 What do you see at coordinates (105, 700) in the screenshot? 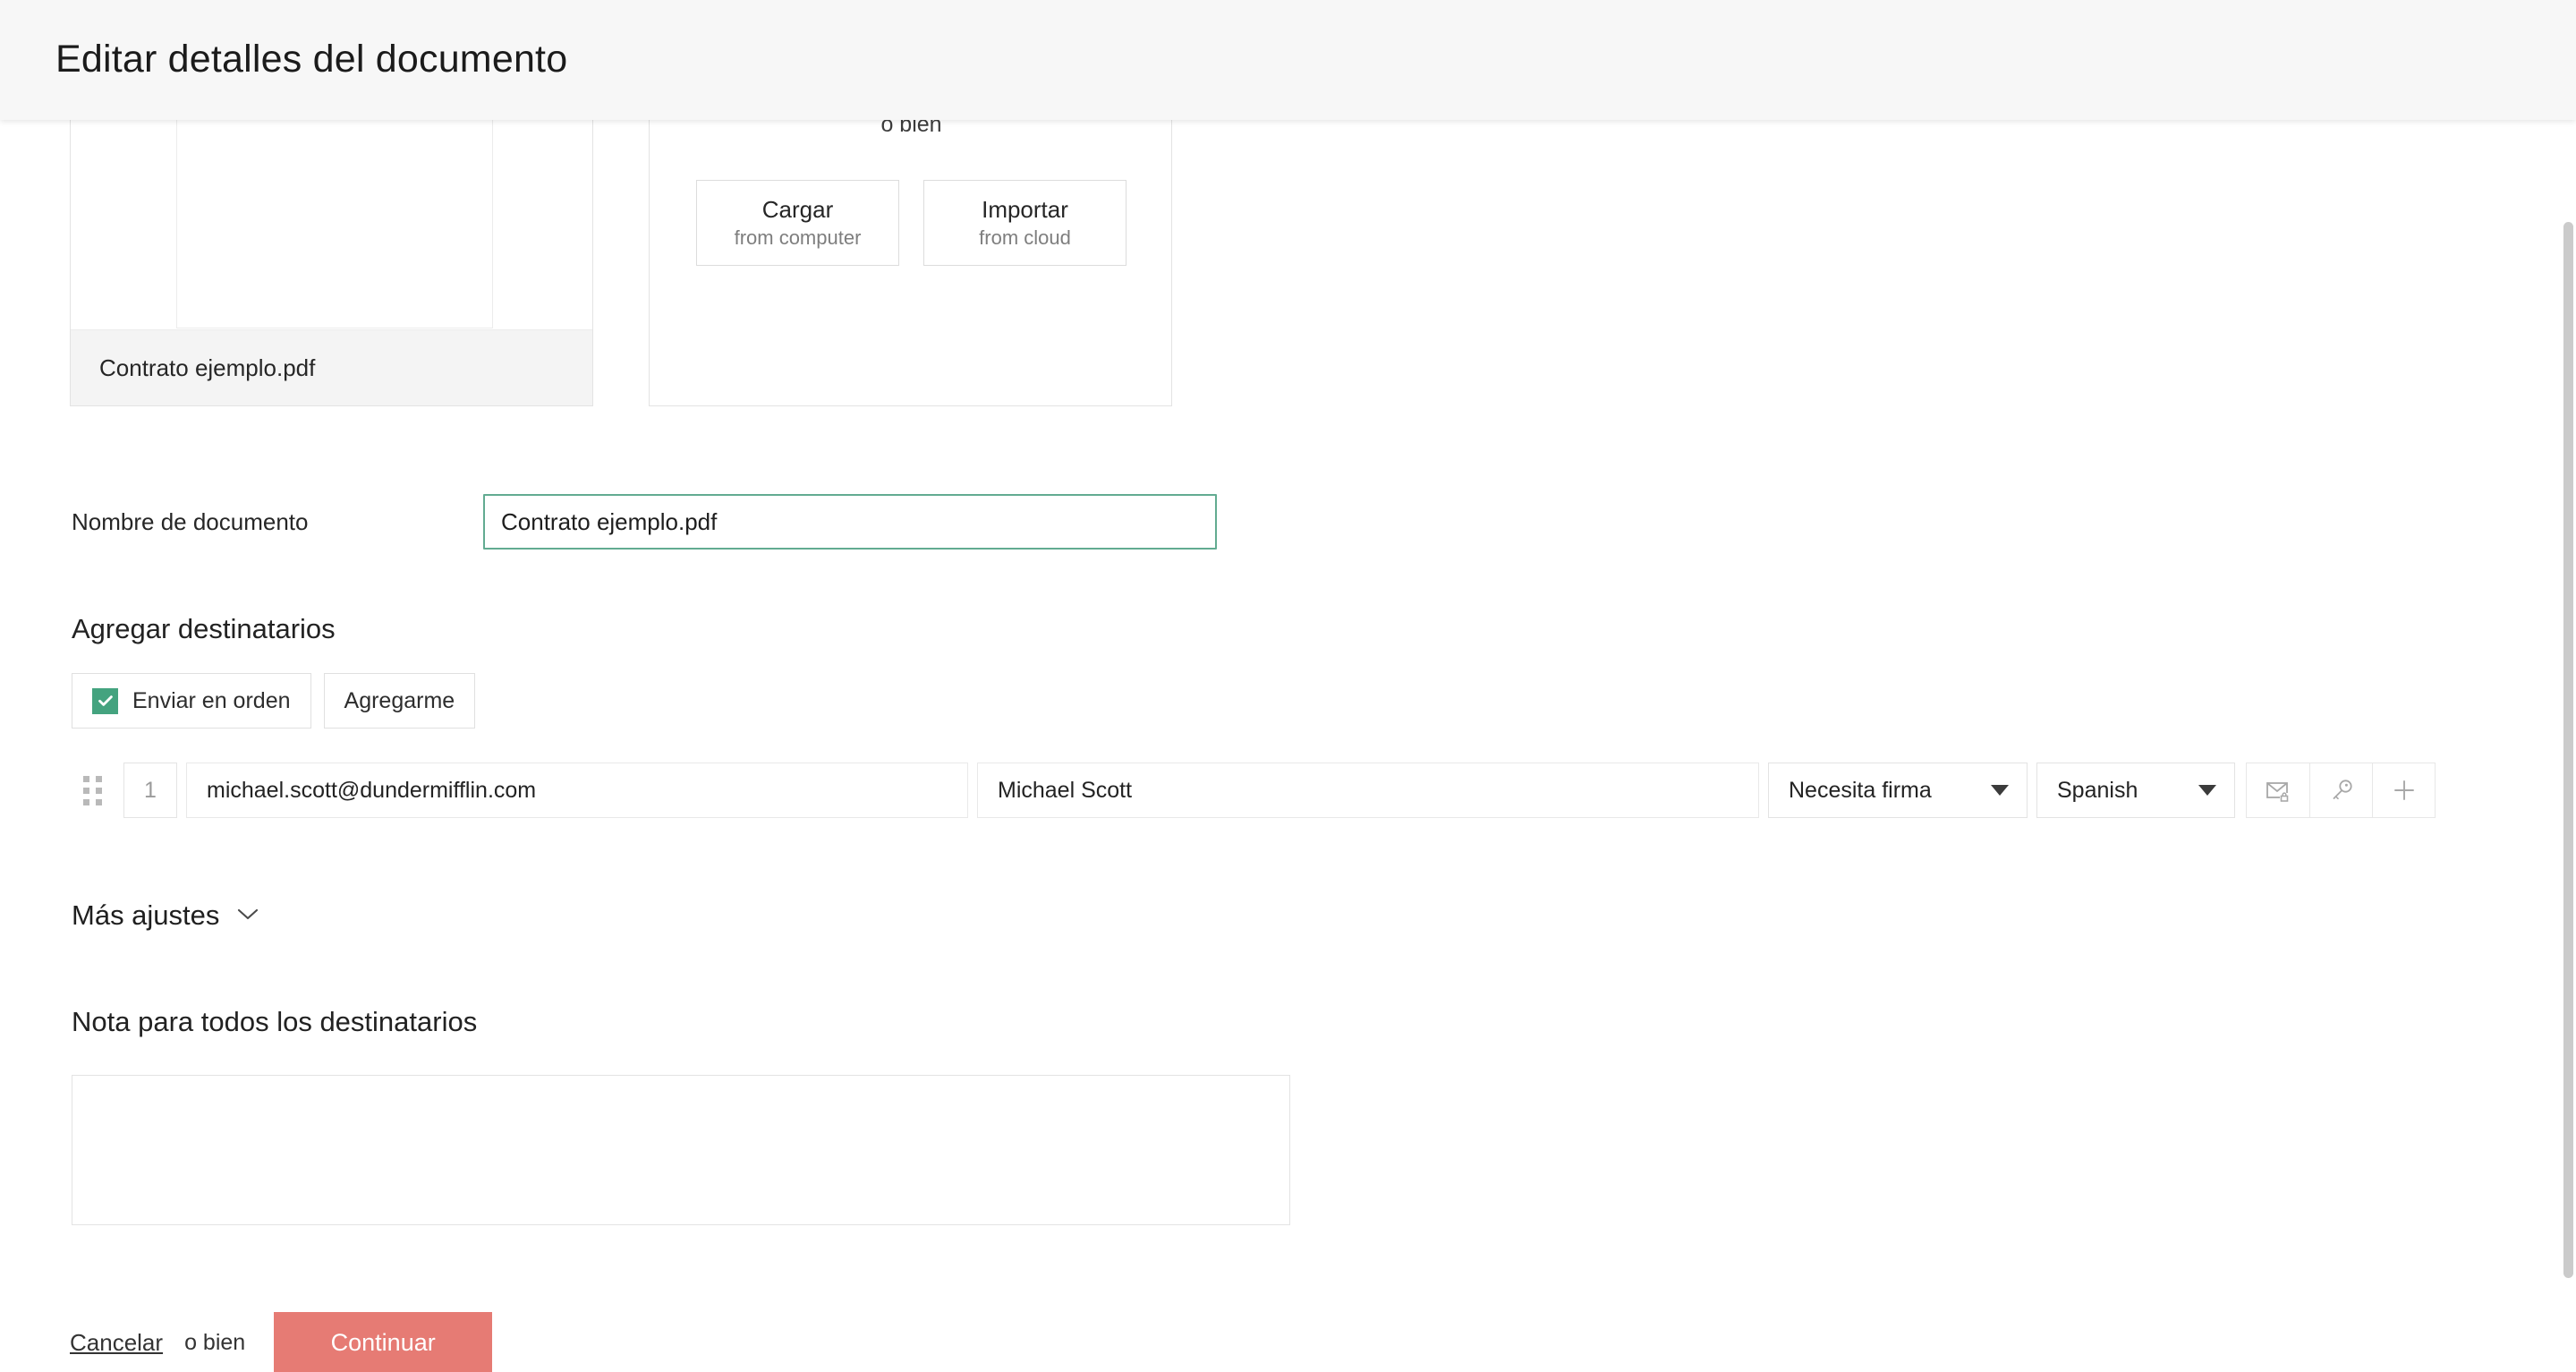
I see `checkbox-checked-icon` at bounding box center [105, 700].